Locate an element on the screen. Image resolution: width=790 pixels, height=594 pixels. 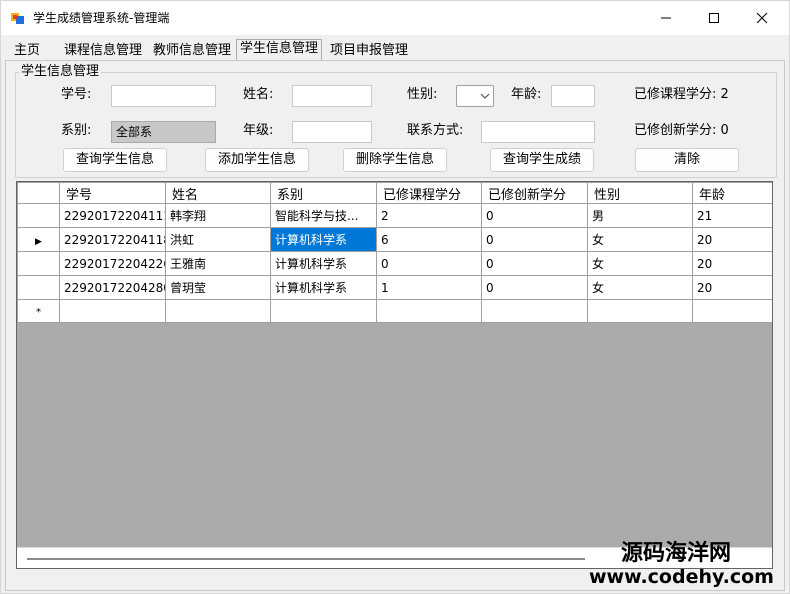
title-bar: 学生成绩管理系统-管理端 is located at coordinates (395, 18).